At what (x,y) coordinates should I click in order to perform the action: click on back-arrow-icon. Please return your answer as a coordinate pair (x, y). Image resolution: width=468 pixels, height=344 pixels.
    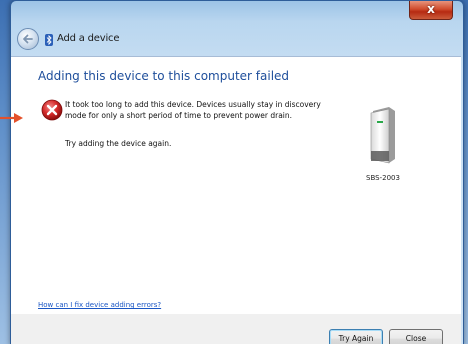
    Looking at the image, I should click on (28, 39).